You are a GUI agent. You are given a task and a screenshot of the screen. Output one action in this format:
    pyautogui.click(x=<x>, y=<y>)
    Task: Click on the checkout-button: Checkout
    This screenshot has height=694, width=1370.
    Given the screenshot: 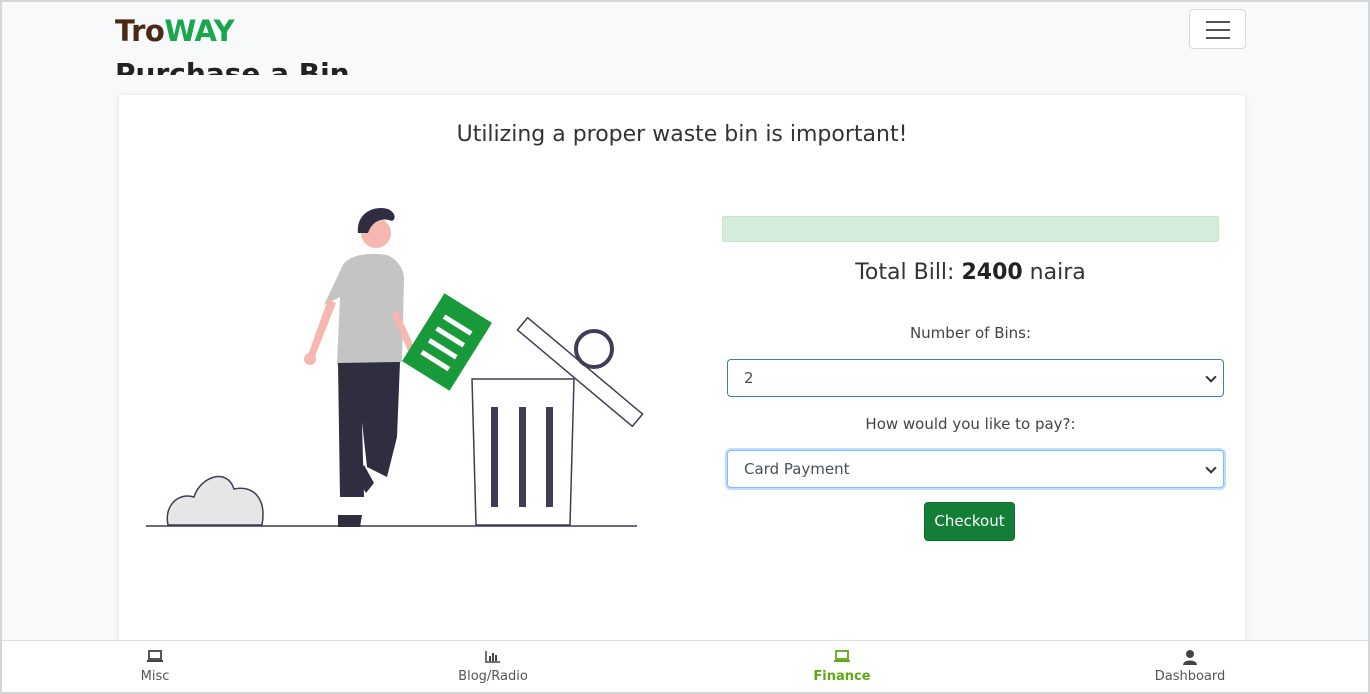 What is the action you would take?
    pyautogui.click(x=969, y=521)
    